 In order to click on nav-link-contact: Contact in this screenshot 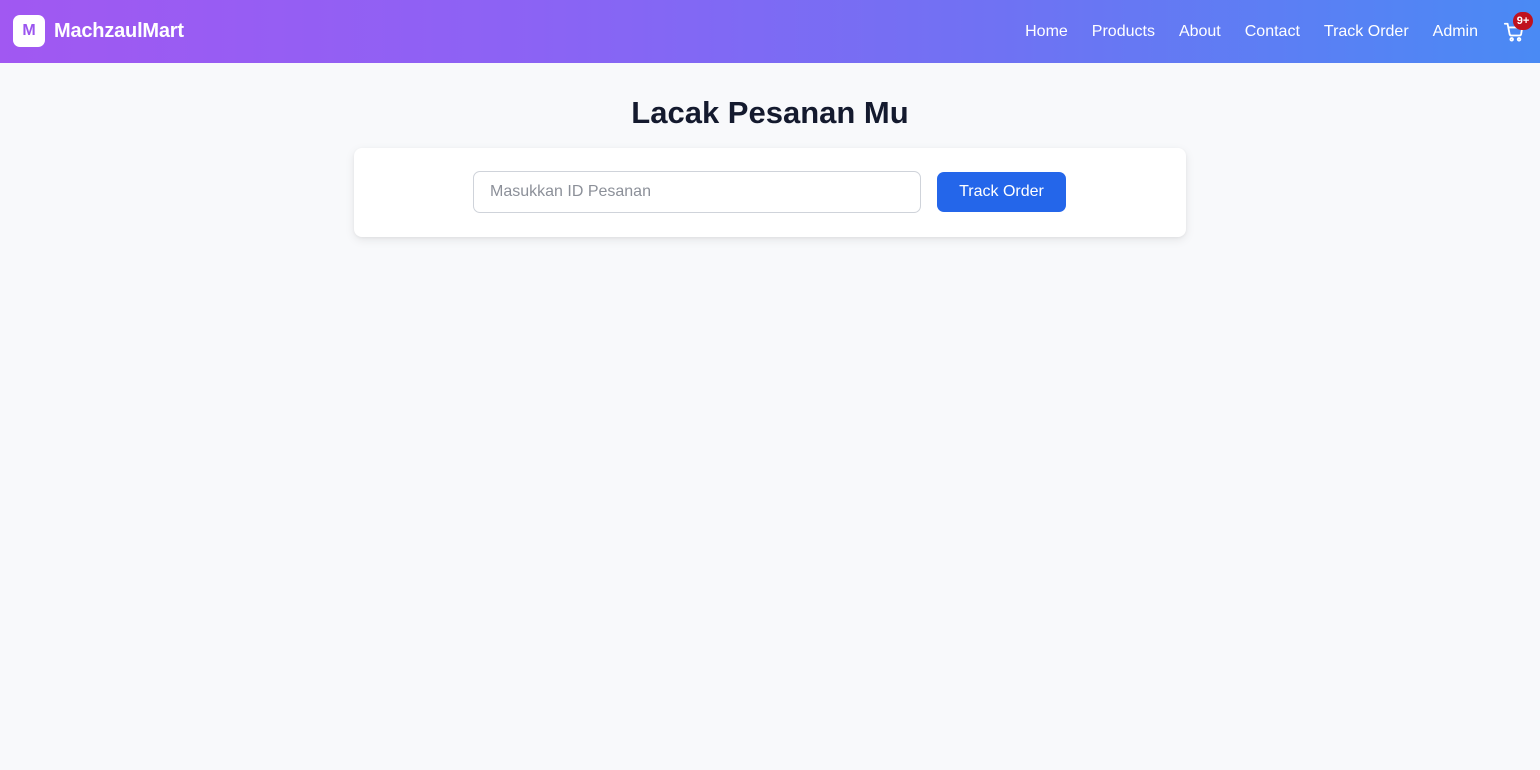, I will do `click(1272, 32)`.